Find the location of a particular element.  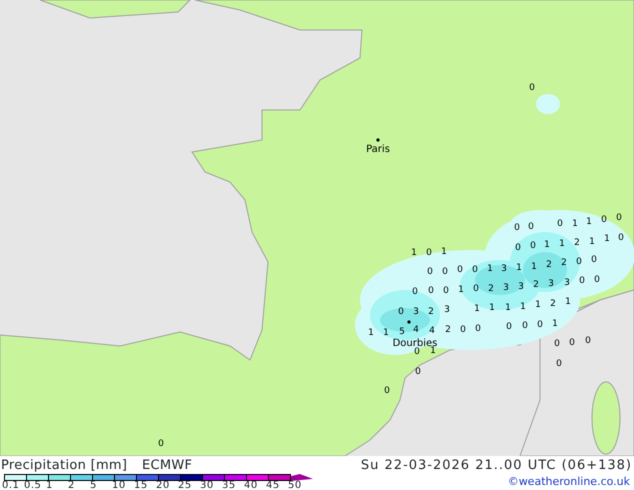

precipitation-value: 5 is located at coordinates (402, 332).